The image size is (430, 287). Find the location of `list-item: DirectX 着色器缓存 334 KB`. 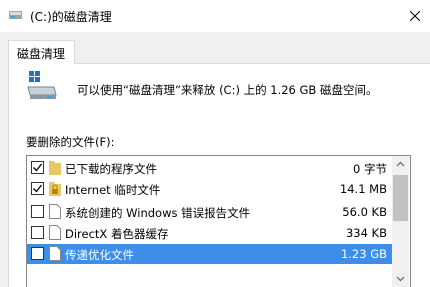

list-item: DirectX 着色器缓存 334 KB is located at coordinates (210, 233).